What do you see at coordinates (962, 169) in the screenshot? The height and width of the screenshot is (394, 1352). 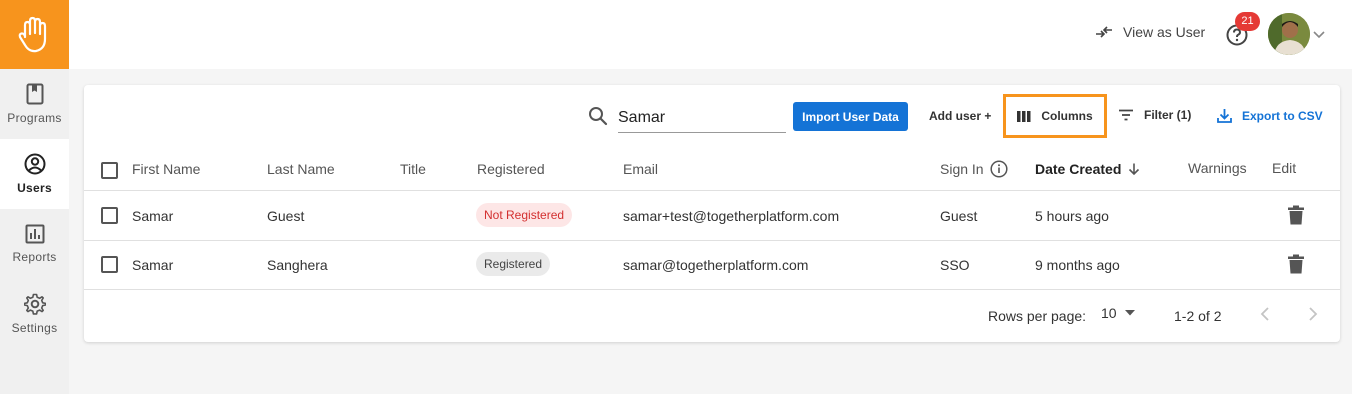 I see `sign-in-label: Sign In` at bounding box center [962, 169].